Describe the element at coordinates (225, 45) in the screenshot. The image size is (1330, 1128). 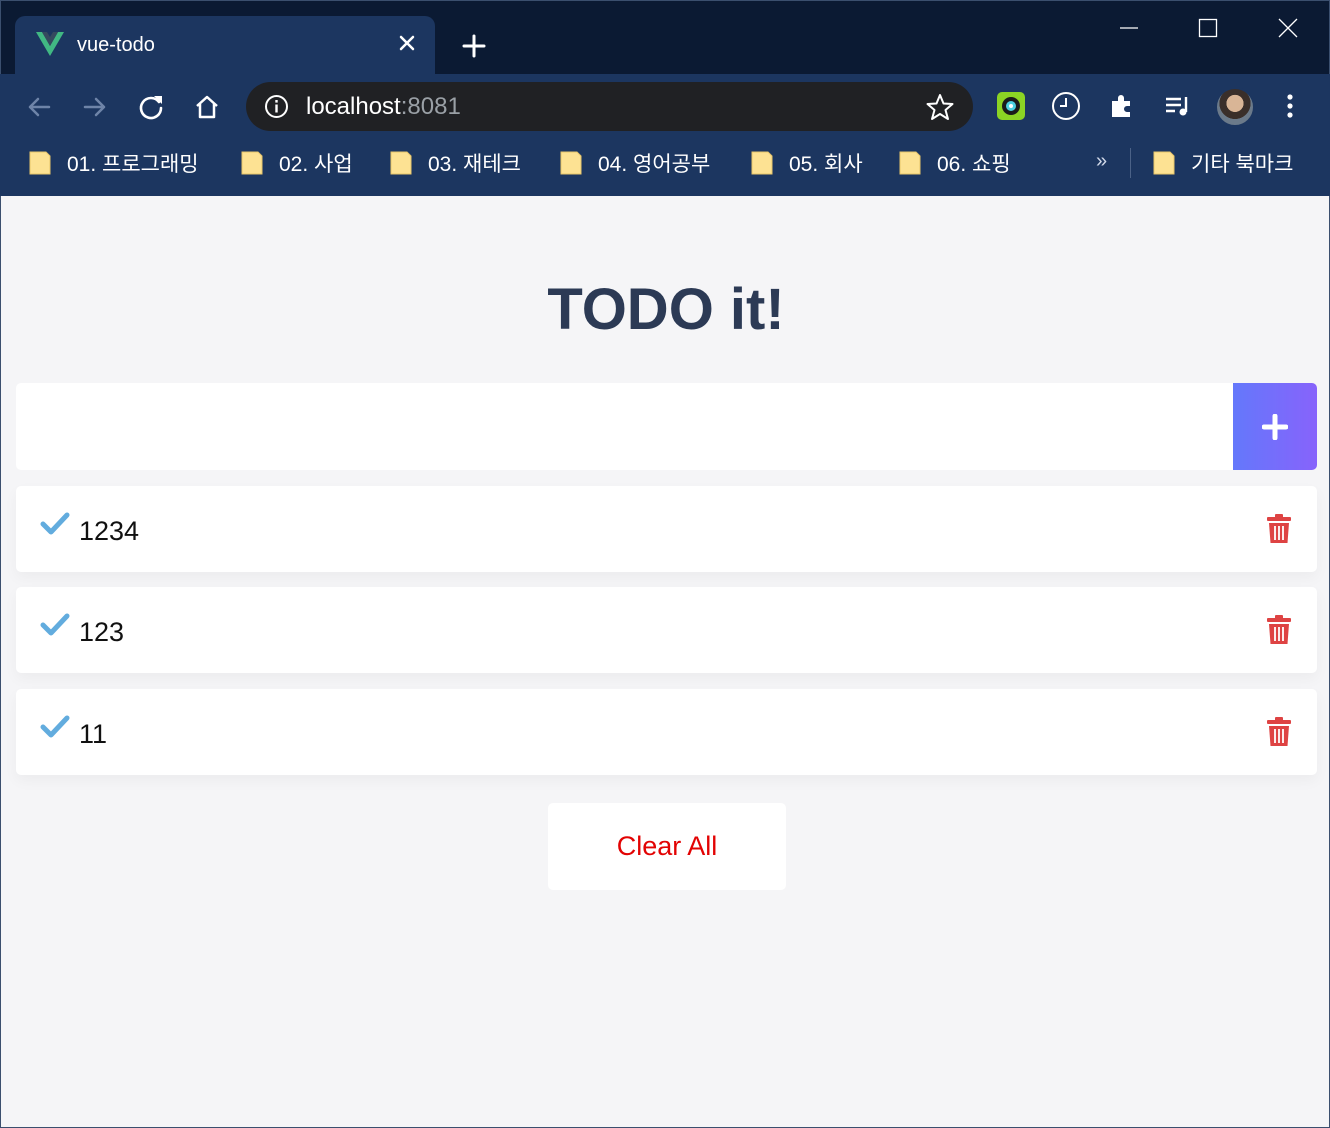
I see `browser-tab: vue-todo` at that location.